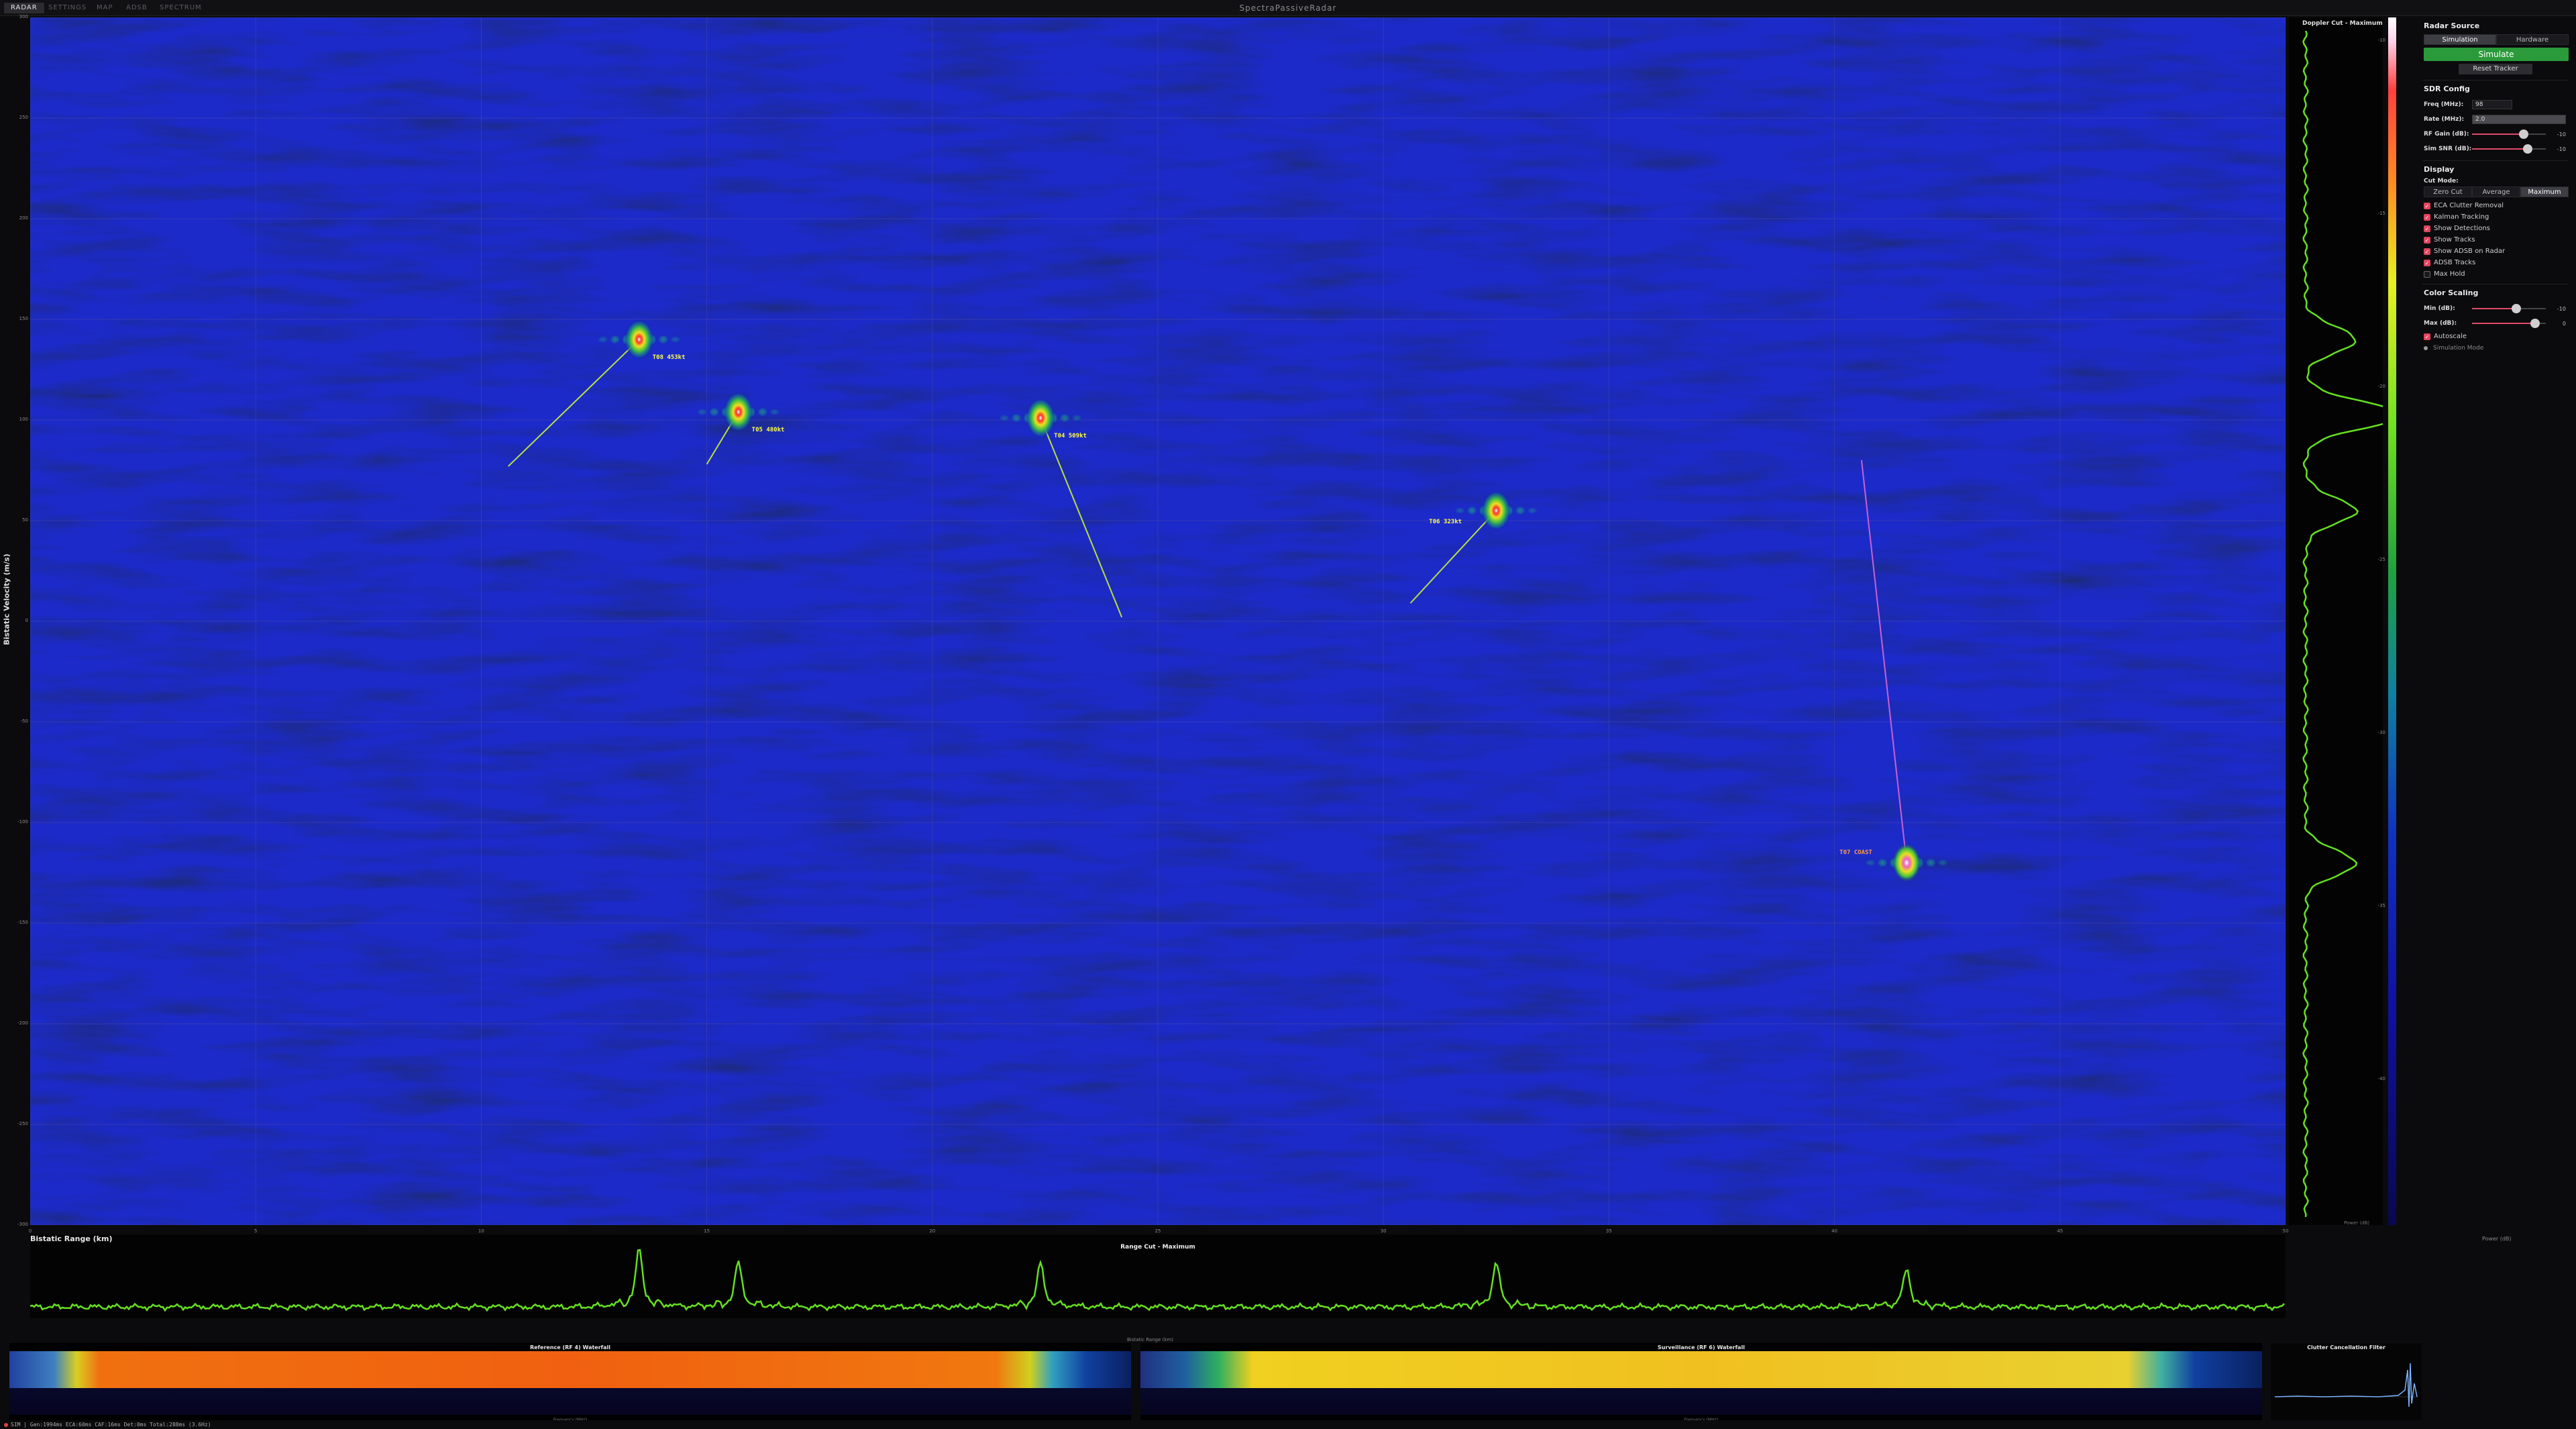 Image resolution: width=2576 pixels, height=1429 pixels. I want to click on track-label: T04 509kt, so click(1070, 436).